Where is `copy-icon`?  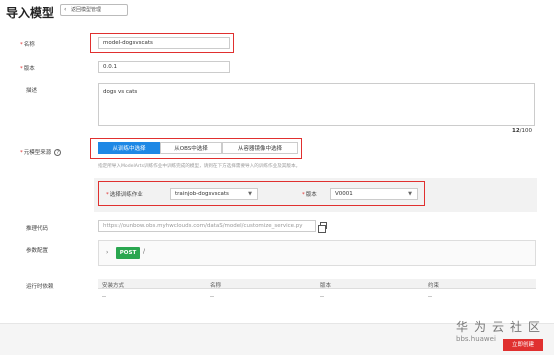
copy-icon is located at coordinates (322, 227).